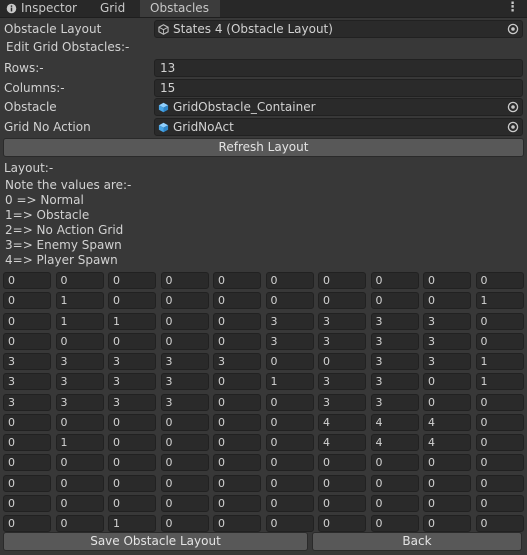 The width and height of the screenshot is (527, 555). Describe the element at coordinates (513, 29) in the screenshot. I see `object-picker-icon` at that location.